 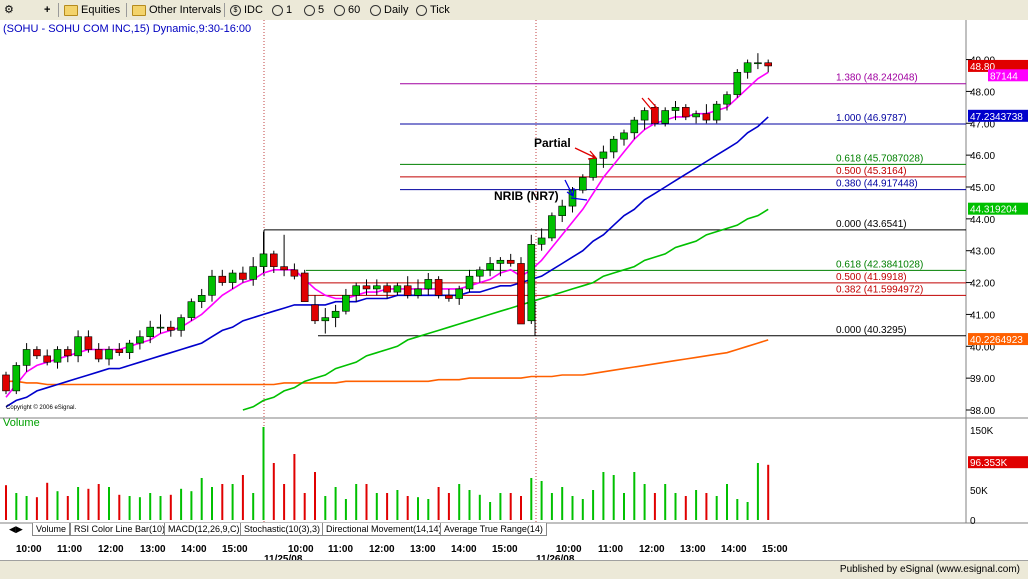 I want to click on price-tag-label: 40.2264923, so click(x=996, y=340).